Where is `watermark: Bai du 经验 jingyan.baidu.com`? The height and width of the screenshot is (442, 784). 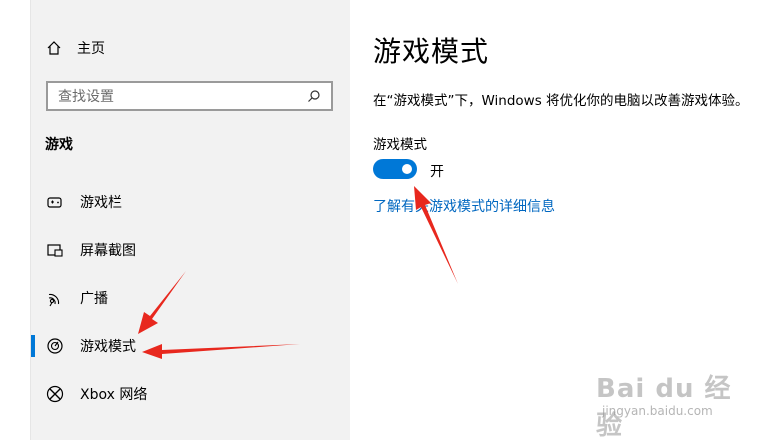
watermark: Bai du 经验 jingyan.baidu.com is located at coordinates (671, 404).